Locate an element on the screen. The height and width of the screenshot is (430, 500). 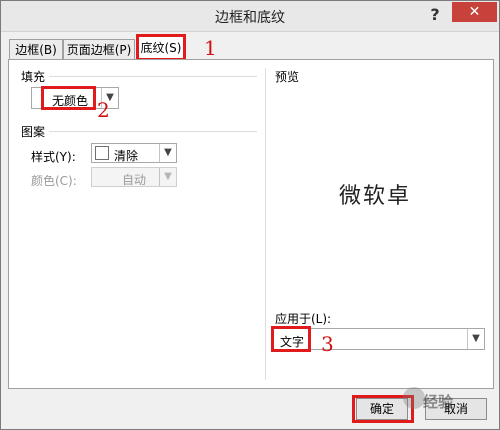
help-button: ? is located at coordinates (435, 15).